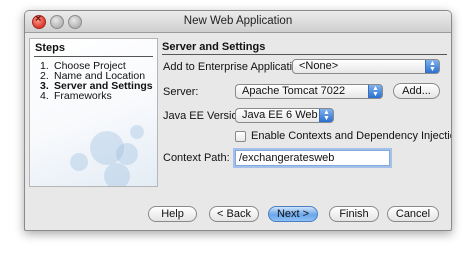 The height and width of the screenshot is (265, 474). I want to click on step-number: 4., so click(44, 96).